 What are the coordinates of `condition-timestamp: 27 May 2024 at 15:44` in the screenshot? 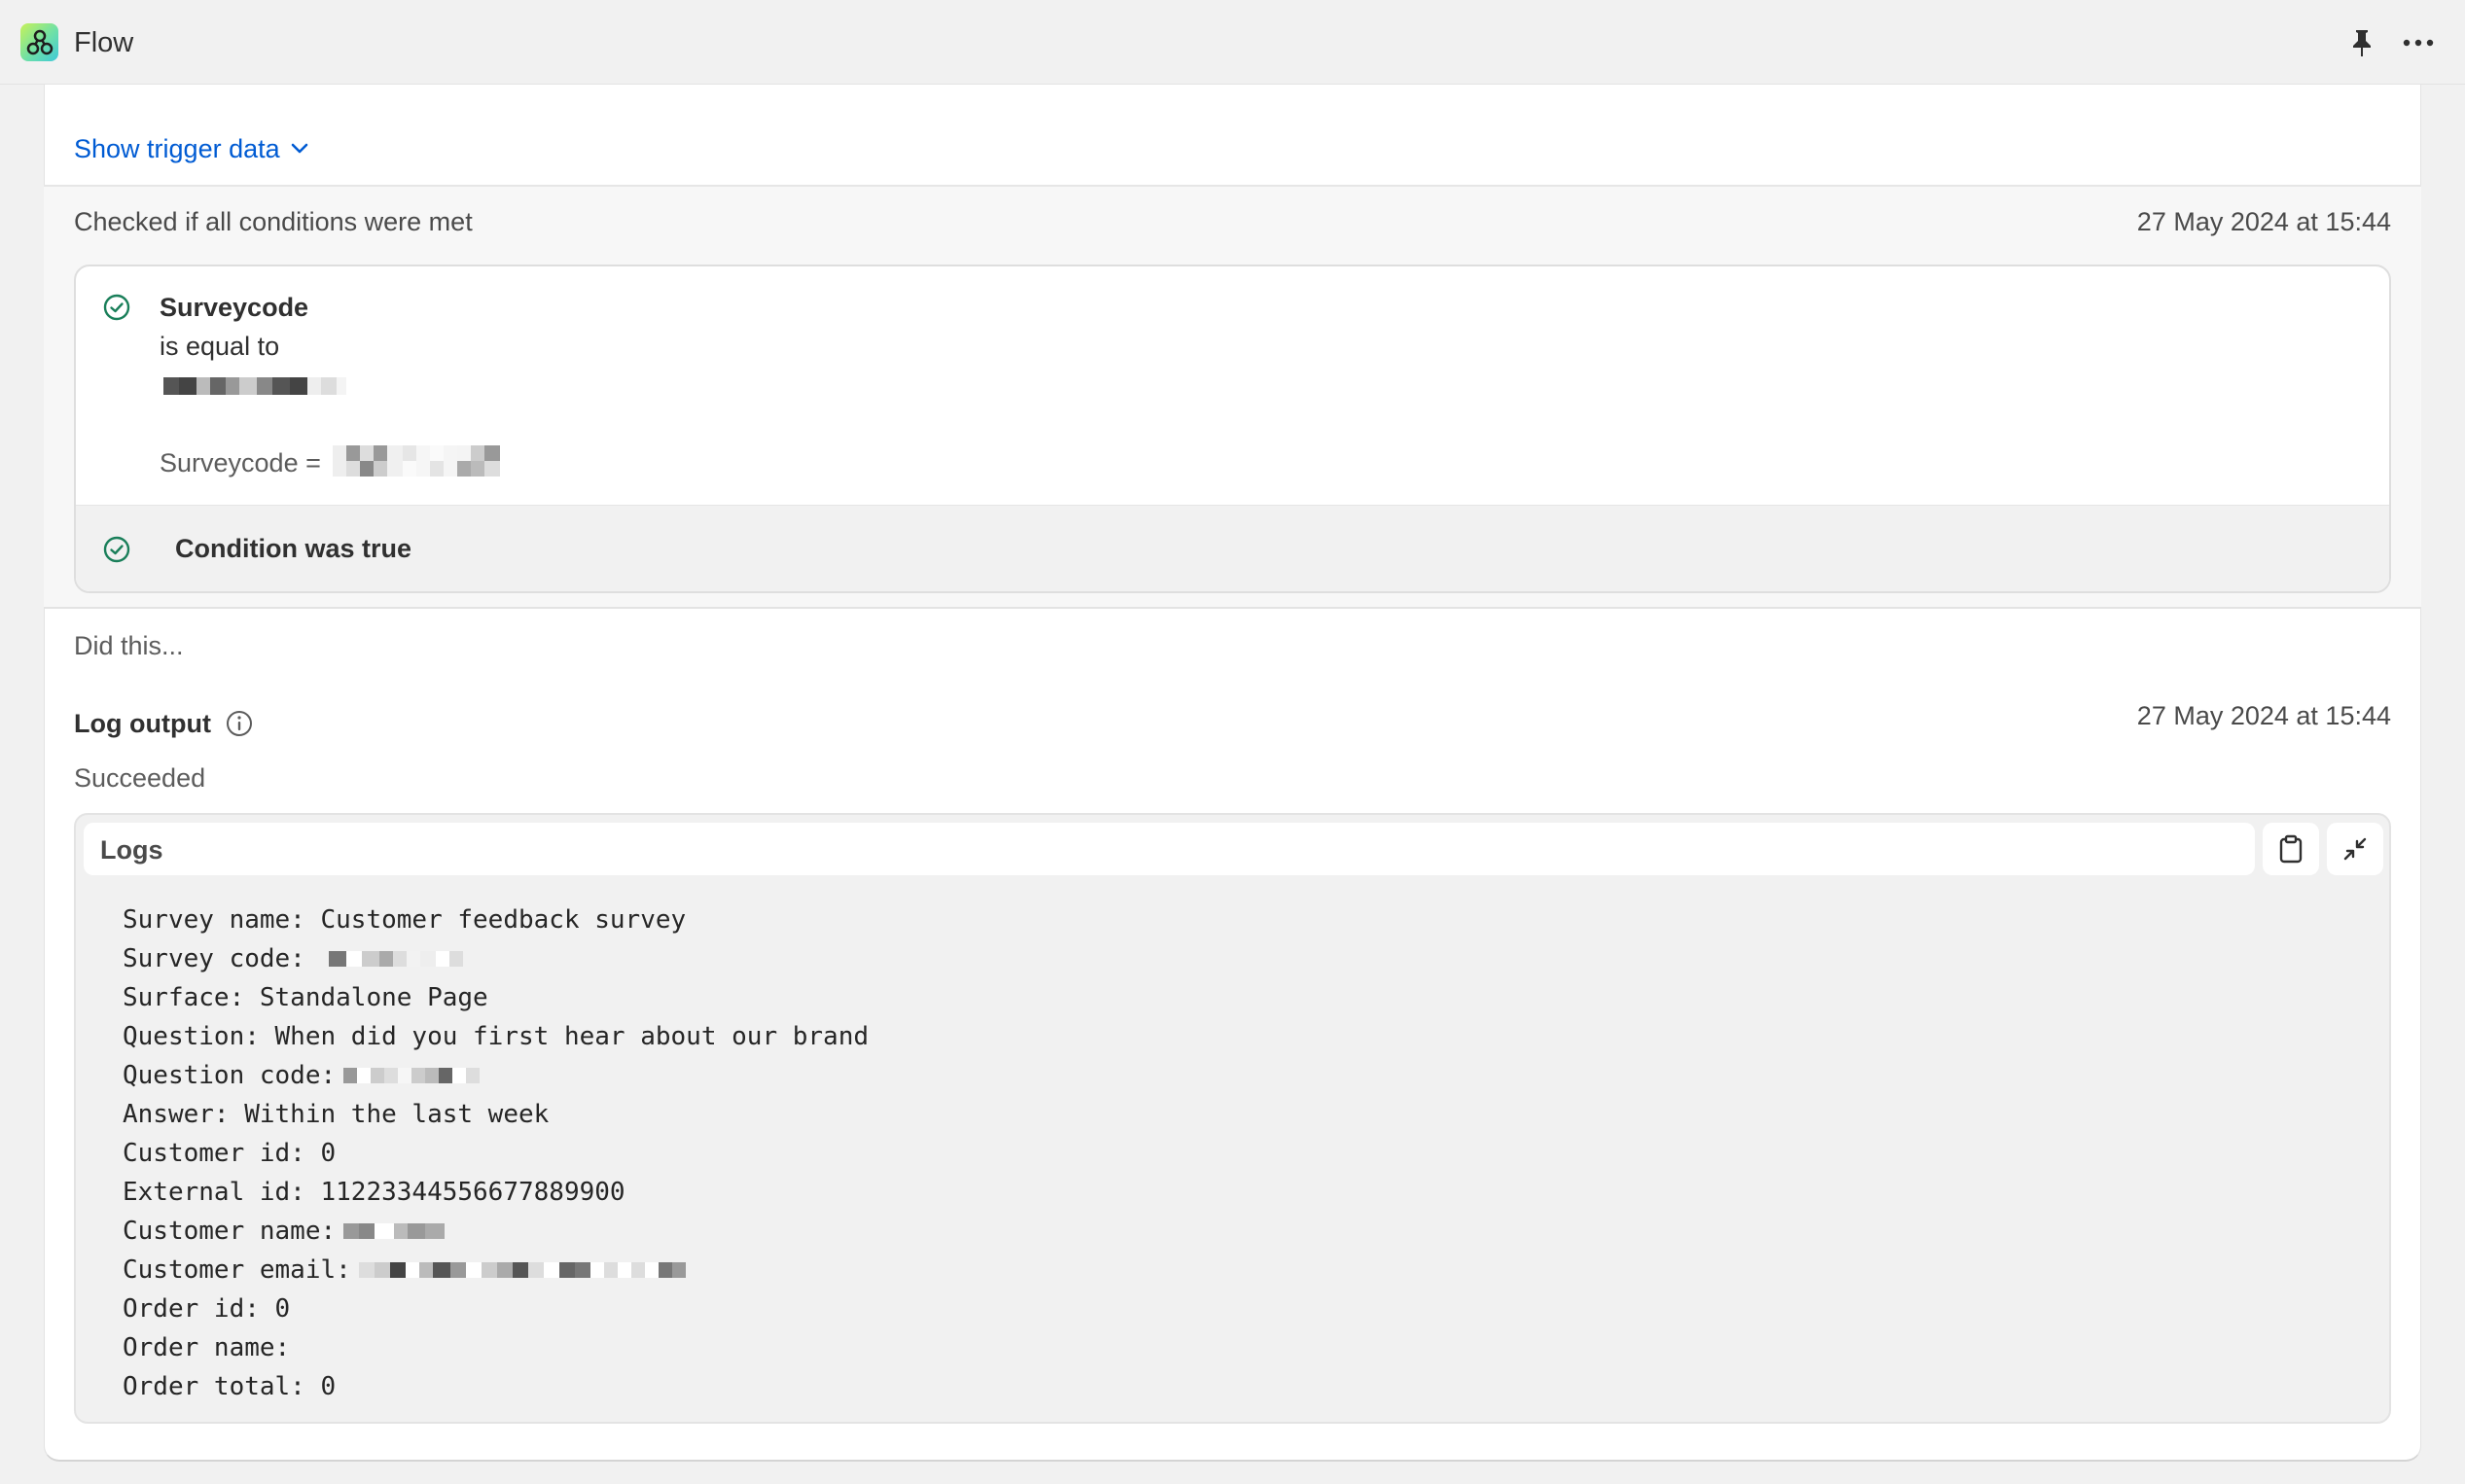 It's located at (2264, 222).